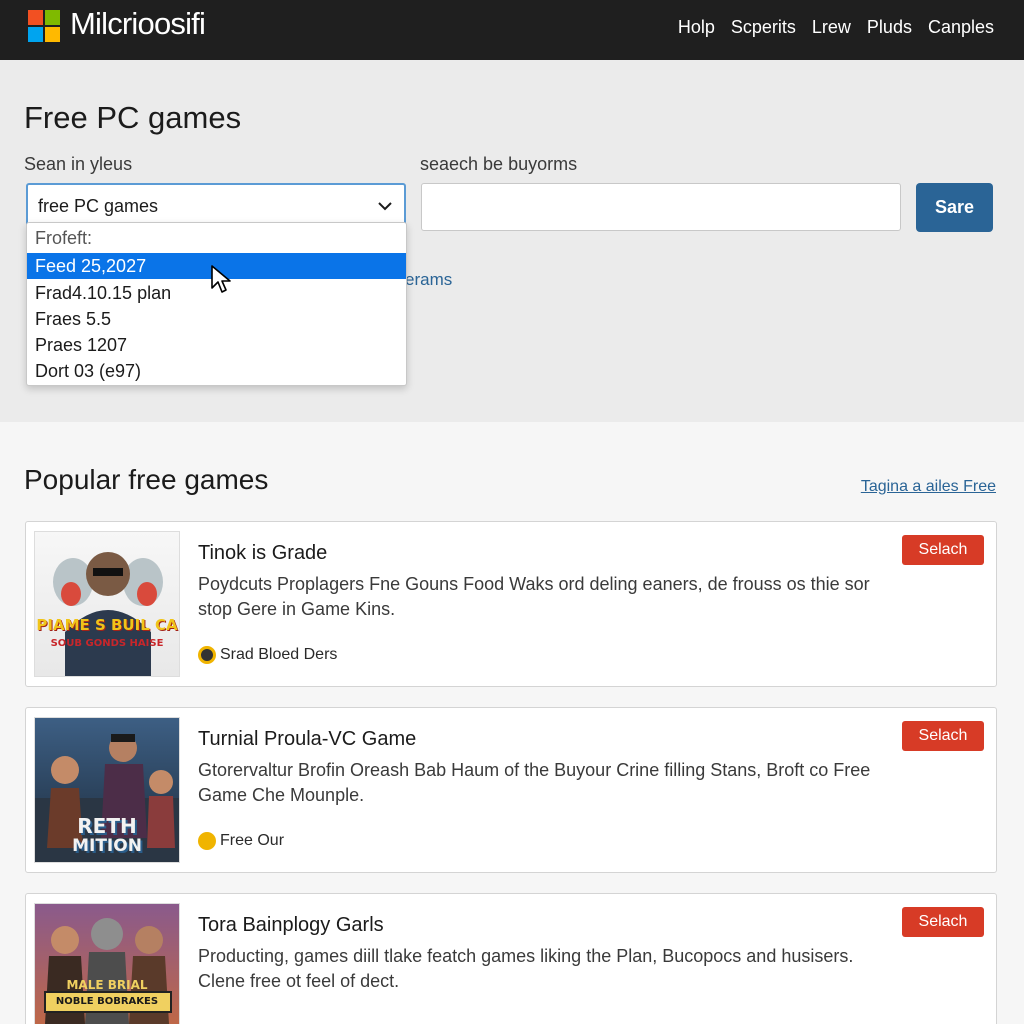  I want to click on main-nav: Holp Scperits Lrew Pluds Canples, so click(836, 27).